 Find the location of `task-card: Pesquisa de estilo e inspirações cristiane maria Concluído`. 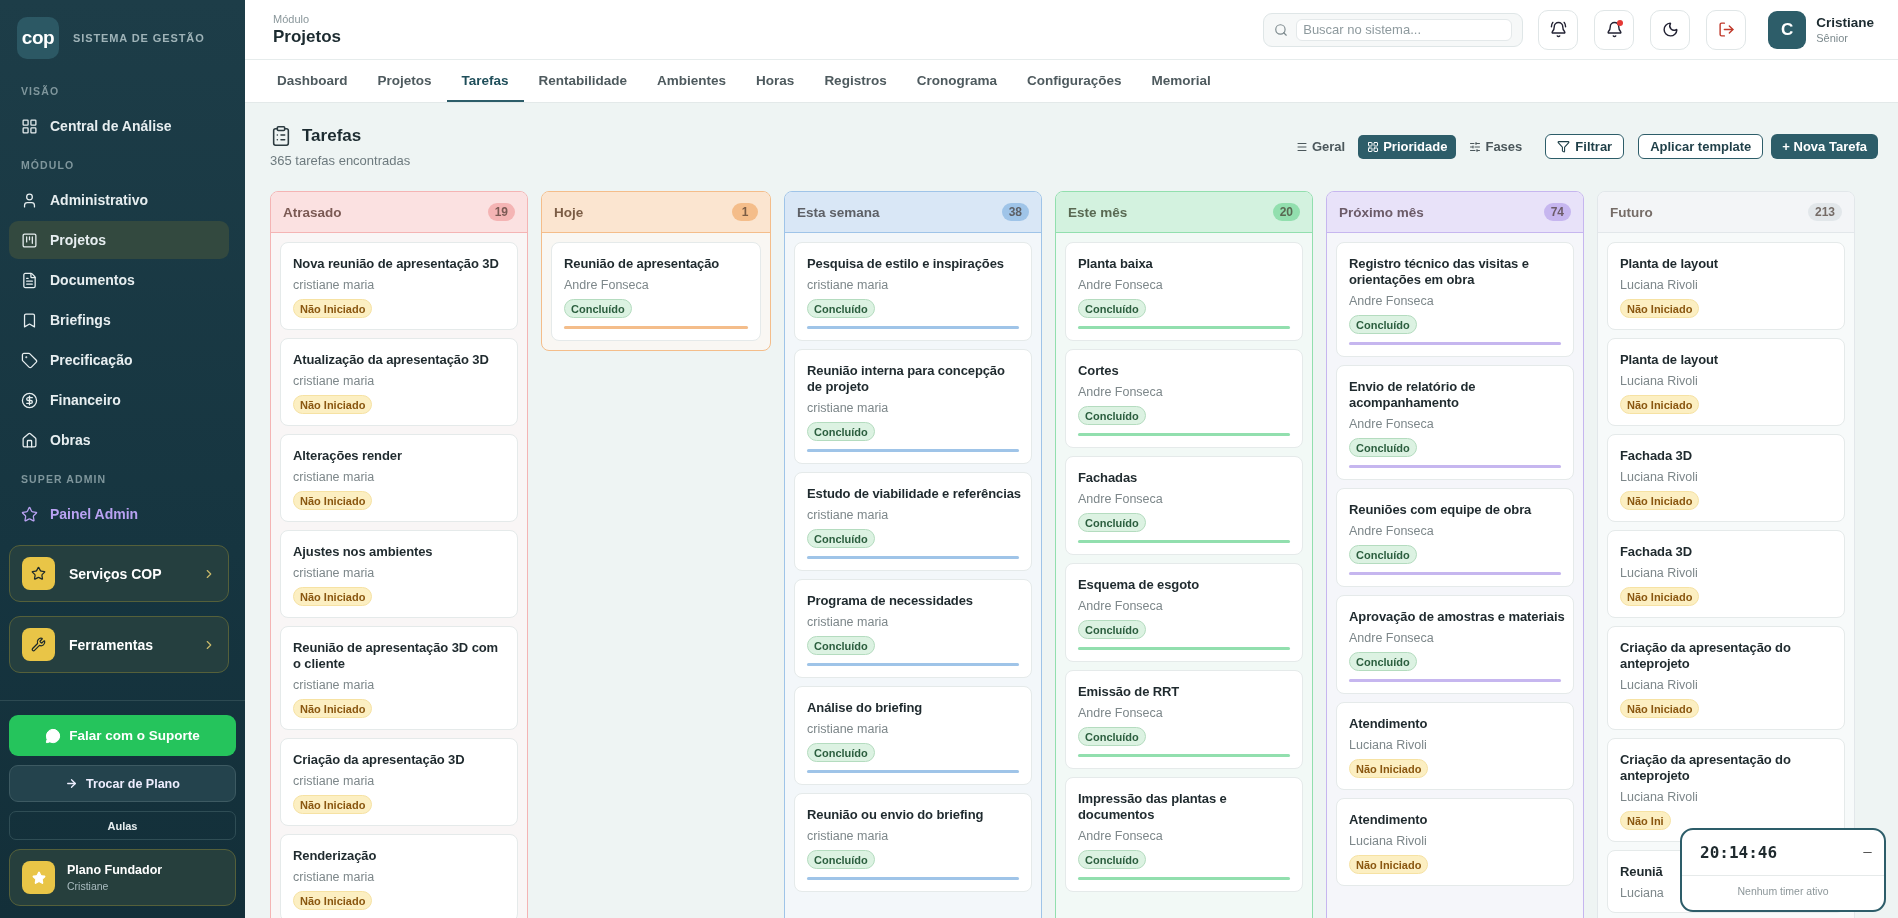

task-card: Pesquisa de estilo e inspirações cristiane maria Concluído is located at coordinates (913, 291).